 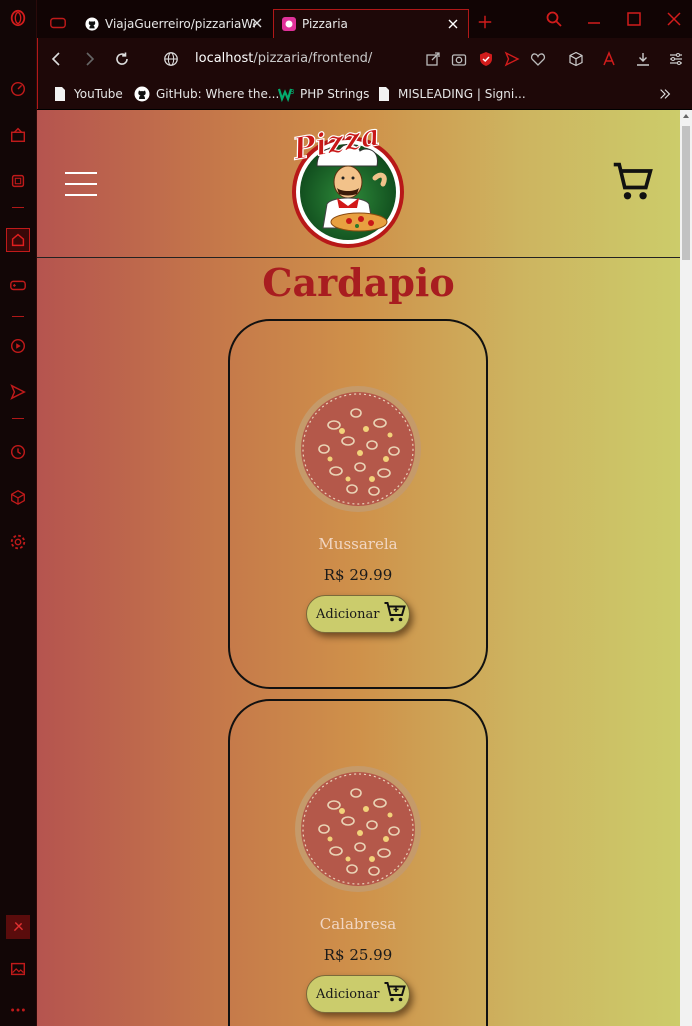 I want to click on tab-label: Pizzaria, so click(x=325, y=24).